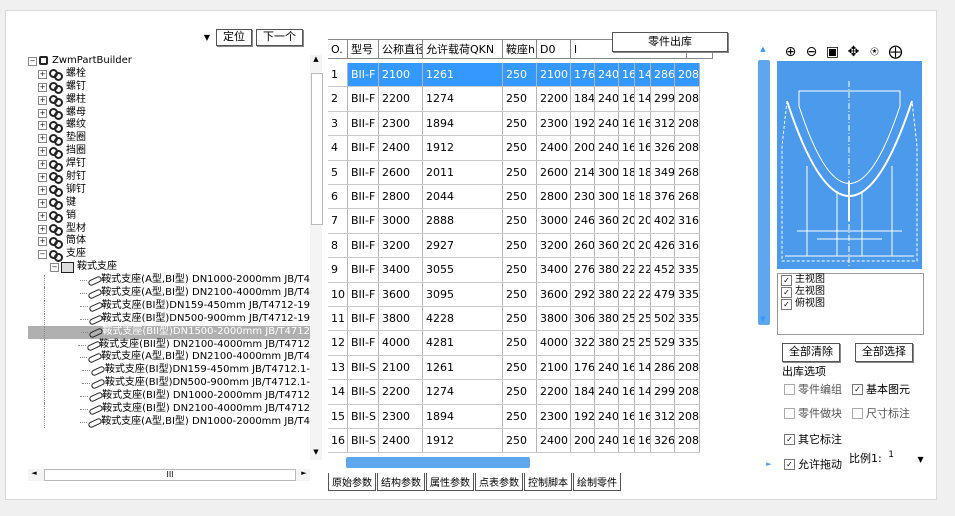 The image size is (955, 516). What do you see at coordinates (169, 409) in the screenshot?
I see `tree-leaf: 鞍式支座(BI型) DN2100-4000mm JB/T4712` at bounding box center [169, 409].